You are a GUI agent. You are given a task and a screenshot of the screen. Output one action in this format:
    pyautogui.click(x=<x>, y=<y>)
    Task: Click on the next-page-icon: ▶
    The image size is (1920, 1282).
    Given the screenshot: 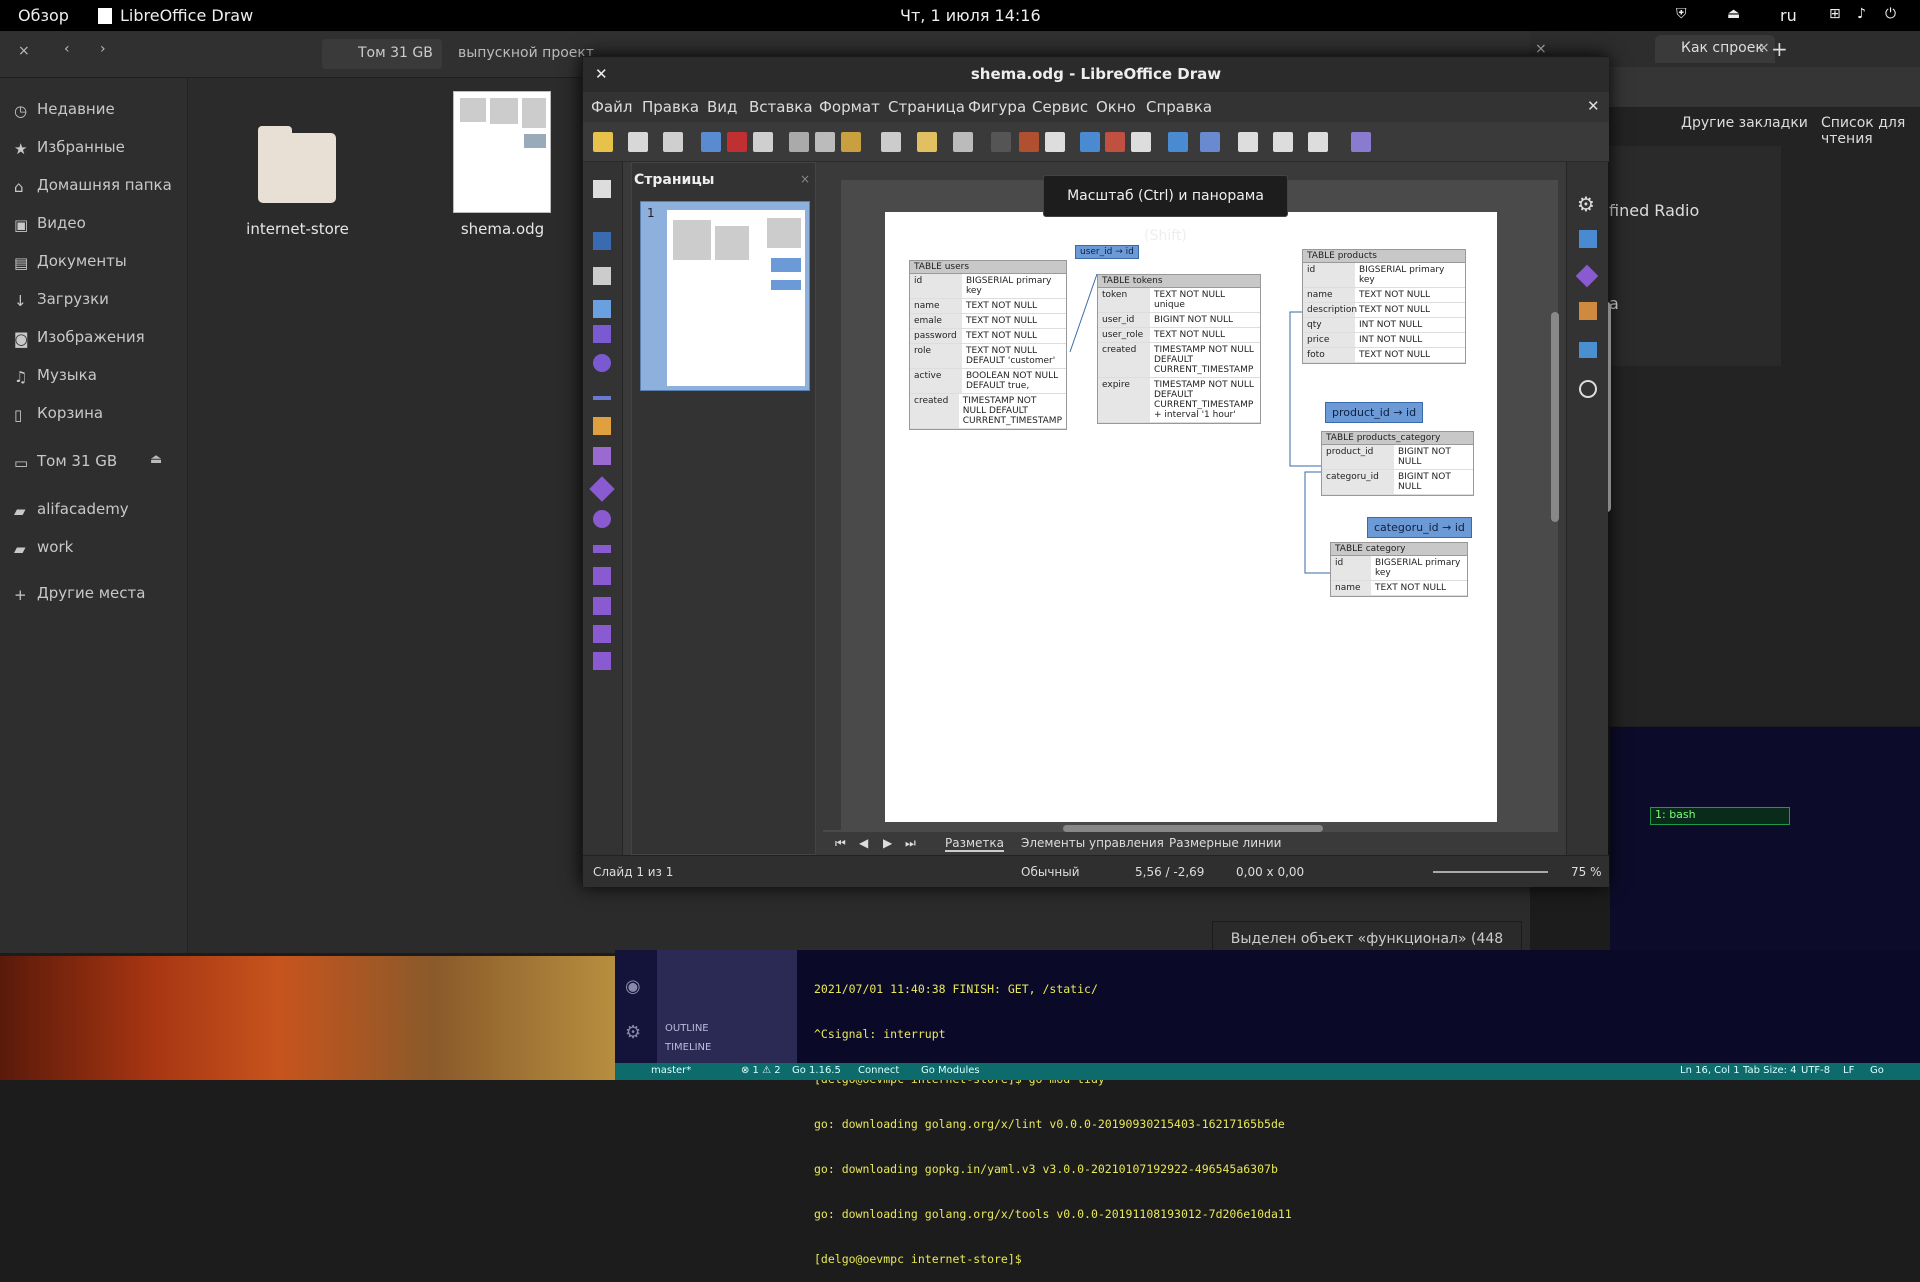 What is the action you would take?
    pyautogui.click(x=887, y=843)
    